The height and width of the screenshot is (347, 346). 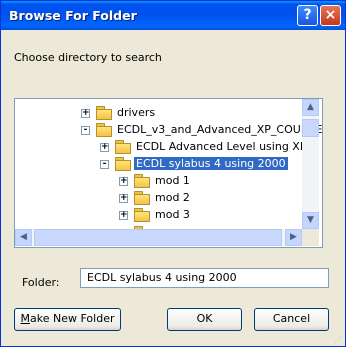 What do you see at coordinates (172, 180) in the screenshot?
I see `tree-item-label: mod 1` at bounding box center [172, 180].